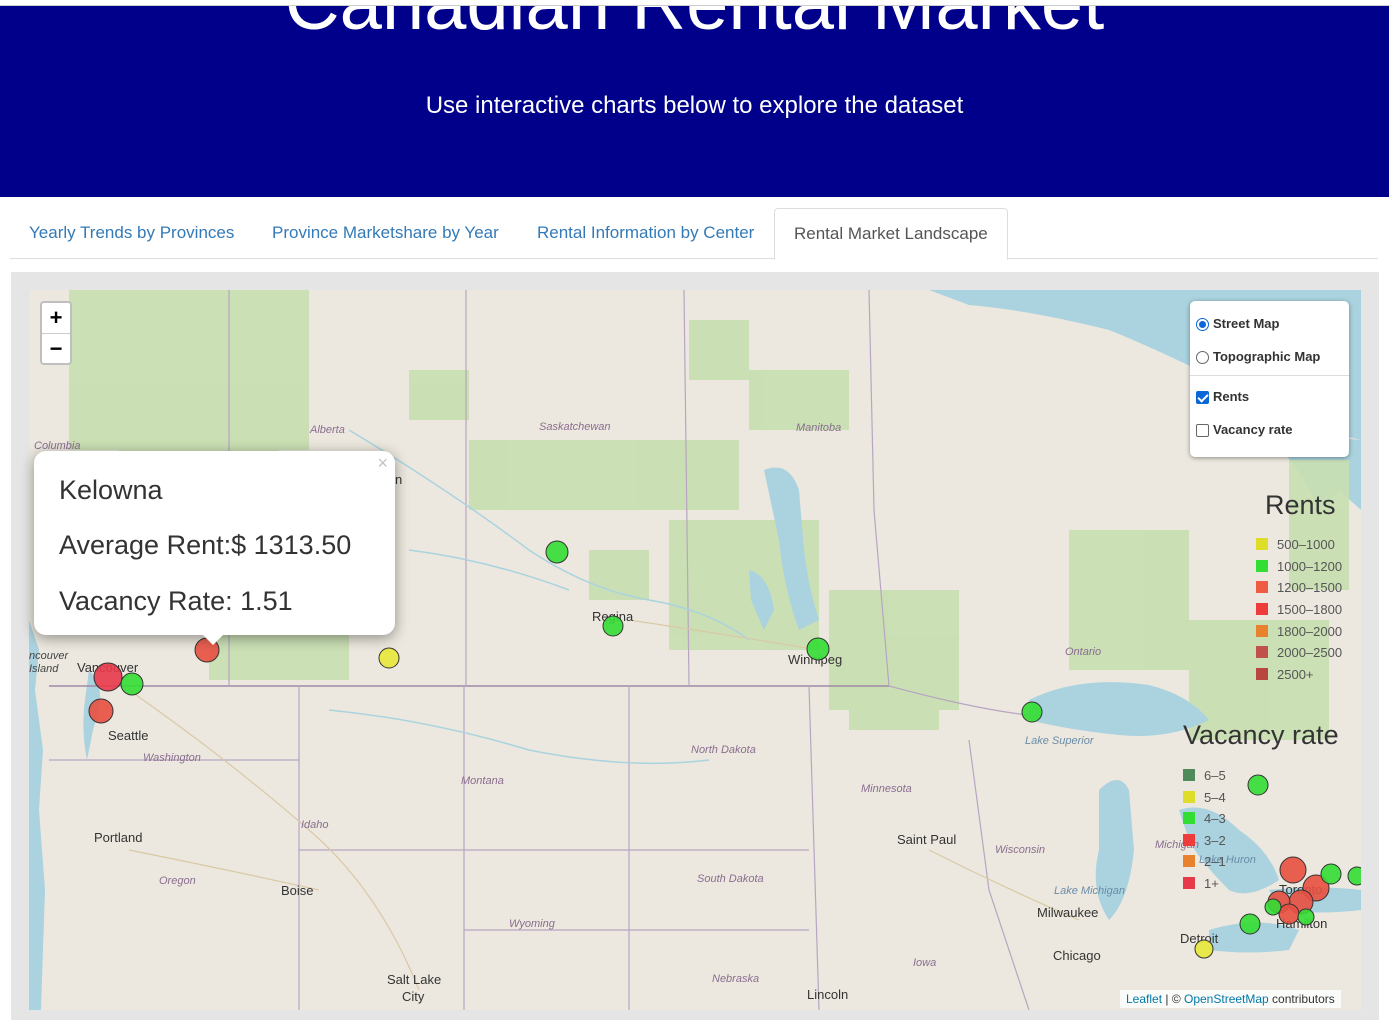 The height and width of the screenshot is (1020, 1389). I want to click on marker-winnipeg, so click(818, 649).